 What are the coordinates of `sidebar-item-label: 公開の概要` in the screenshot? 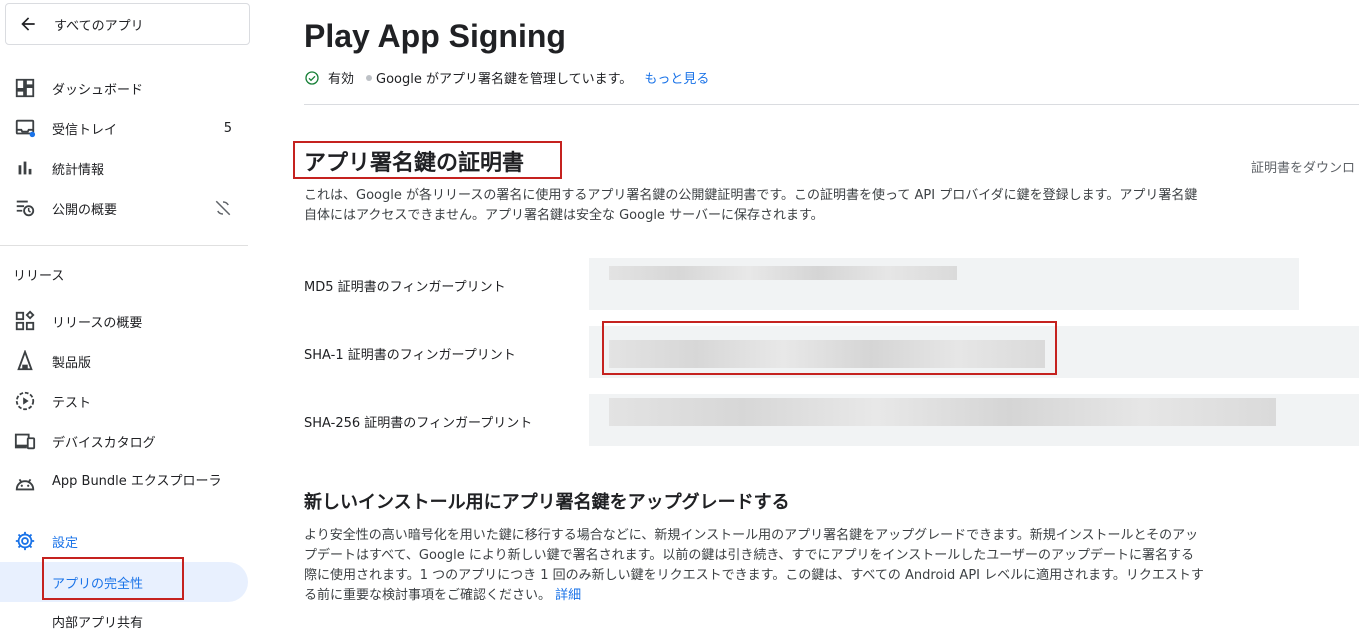 It's located at (85, 210).